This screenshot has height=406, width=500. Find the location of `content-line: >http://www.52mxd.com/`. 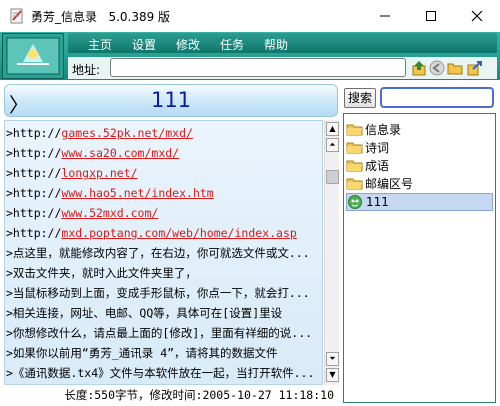

content-line: >http://www.52mxd.com/ is located at coordinates (82, 213).